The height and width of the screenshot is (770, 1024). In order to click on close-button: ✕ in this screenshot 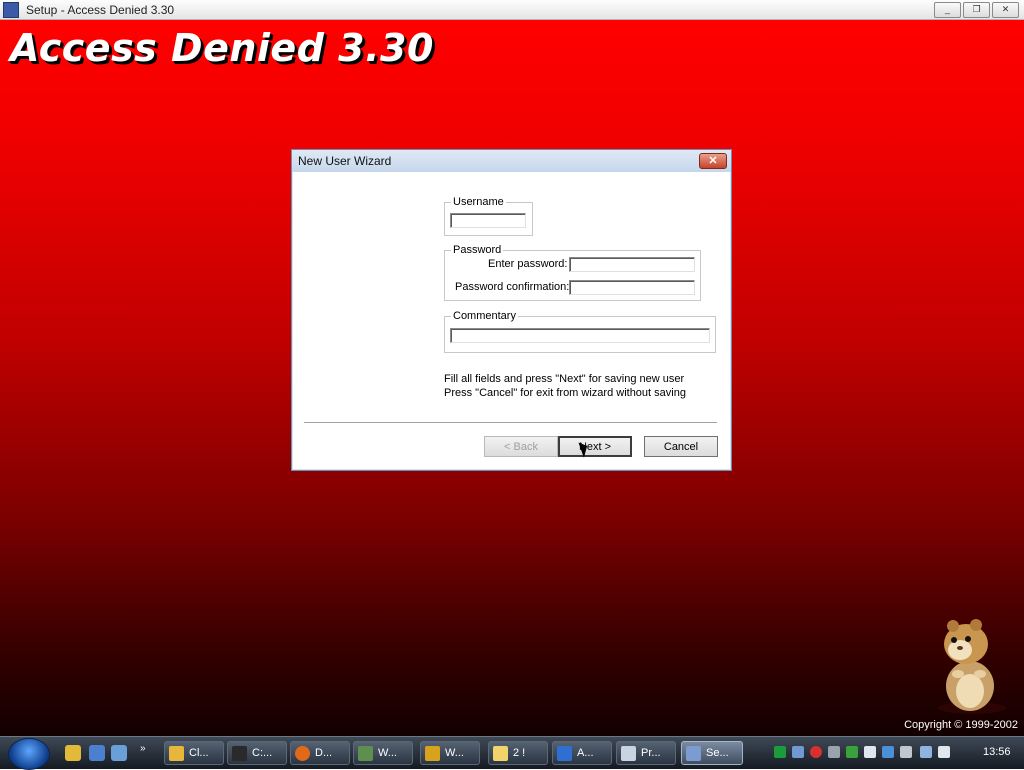, I will do `click(1005, 10)`.